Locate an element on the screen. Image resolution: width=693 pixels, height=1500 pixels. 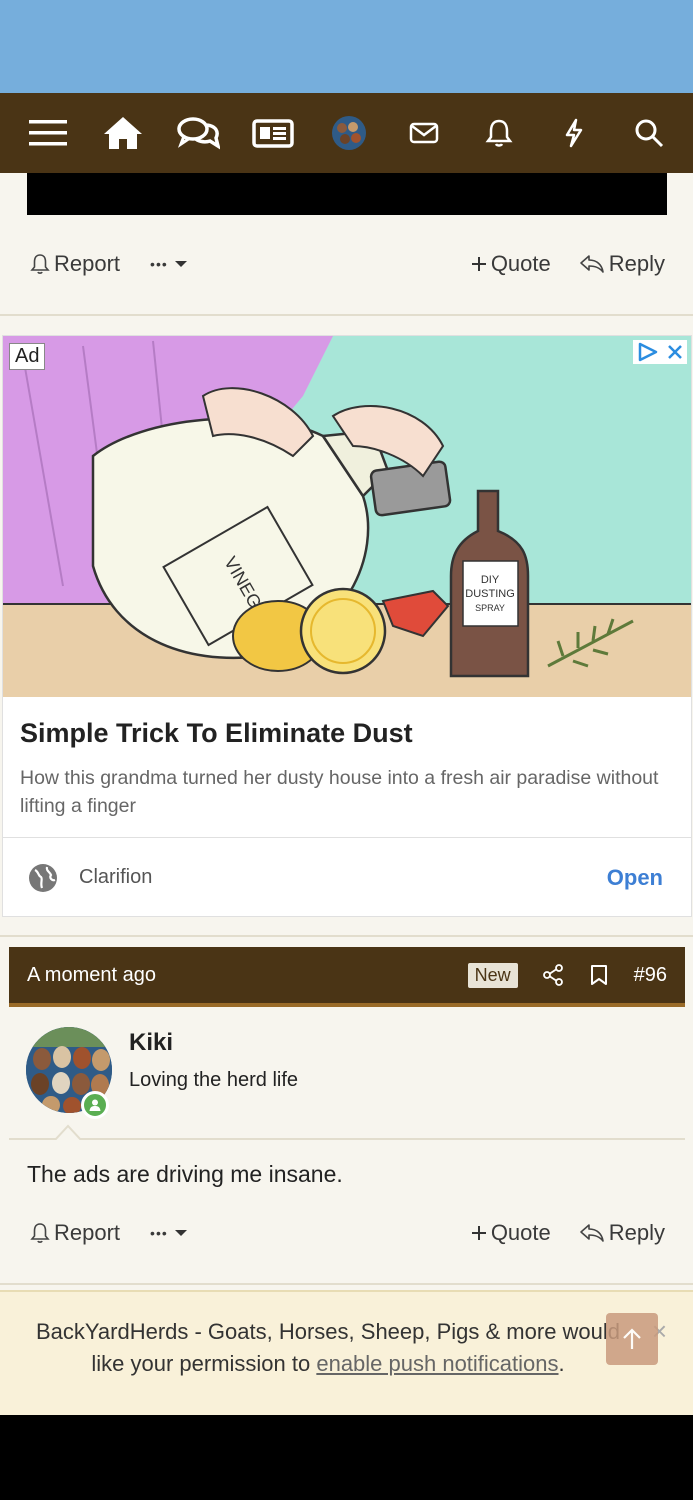
enable-push-link: enable push notifications is located at coordinates (437, 1363).